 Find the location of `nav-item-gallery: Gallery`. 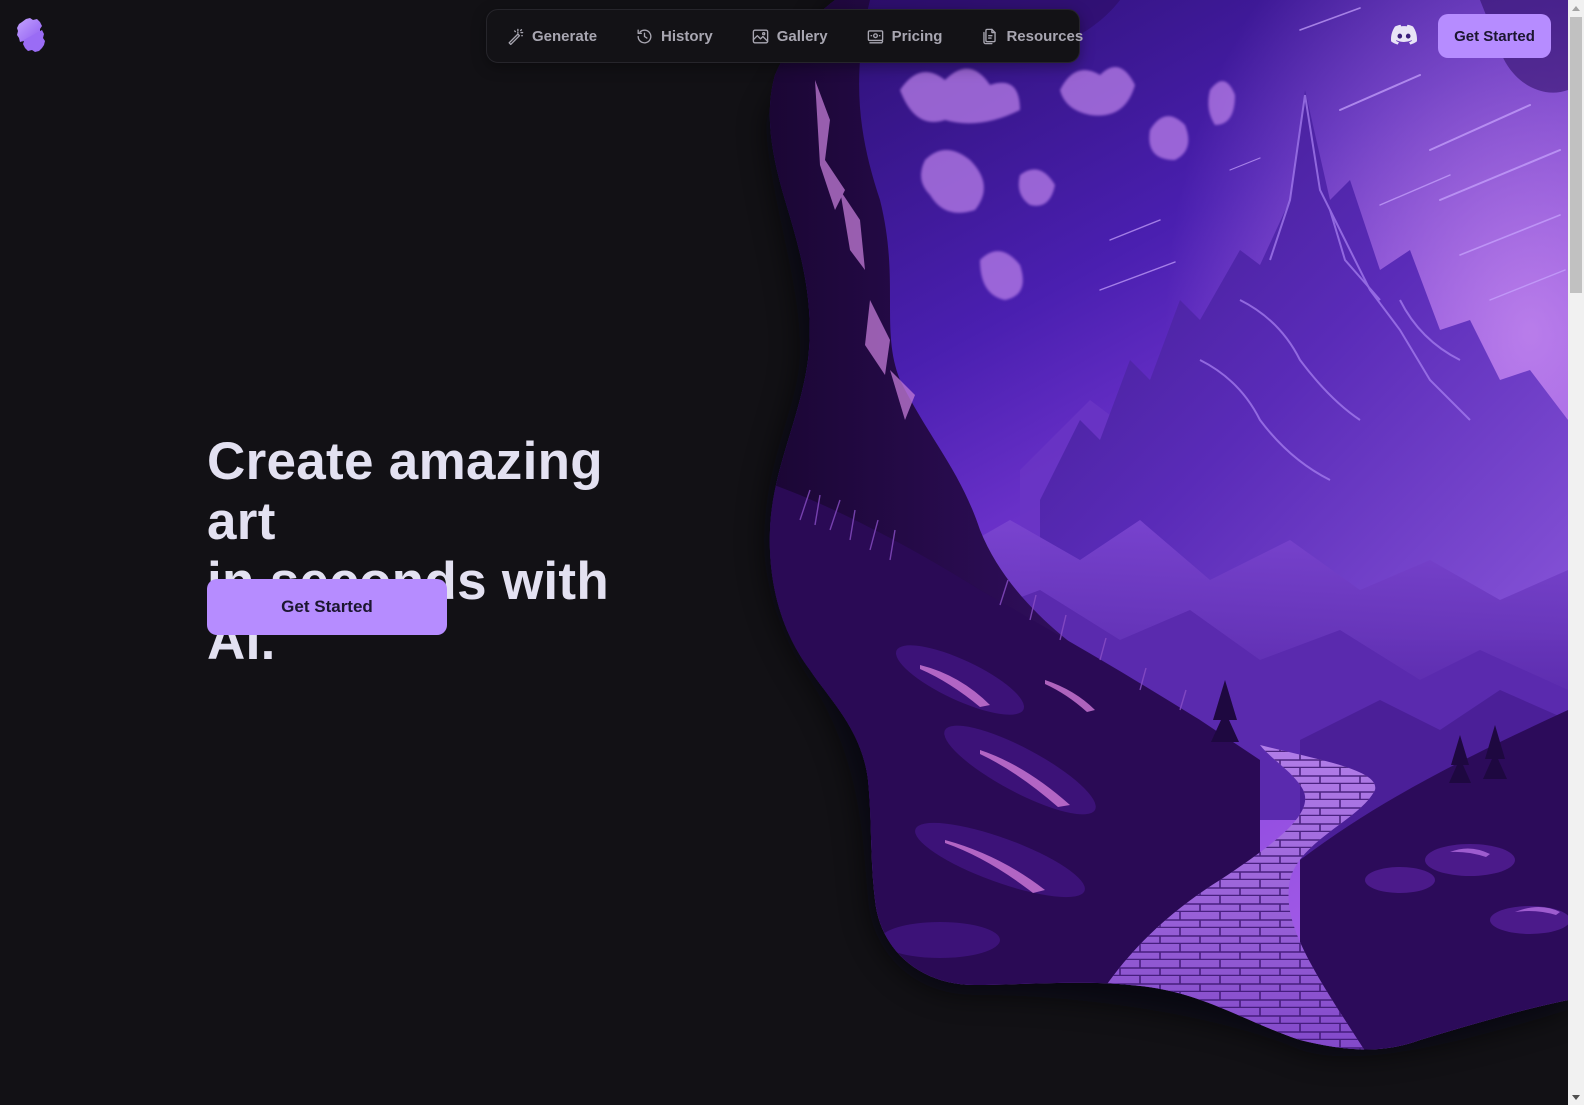

nav-item-gallery: Gallery is located at coordinates (789, 36).